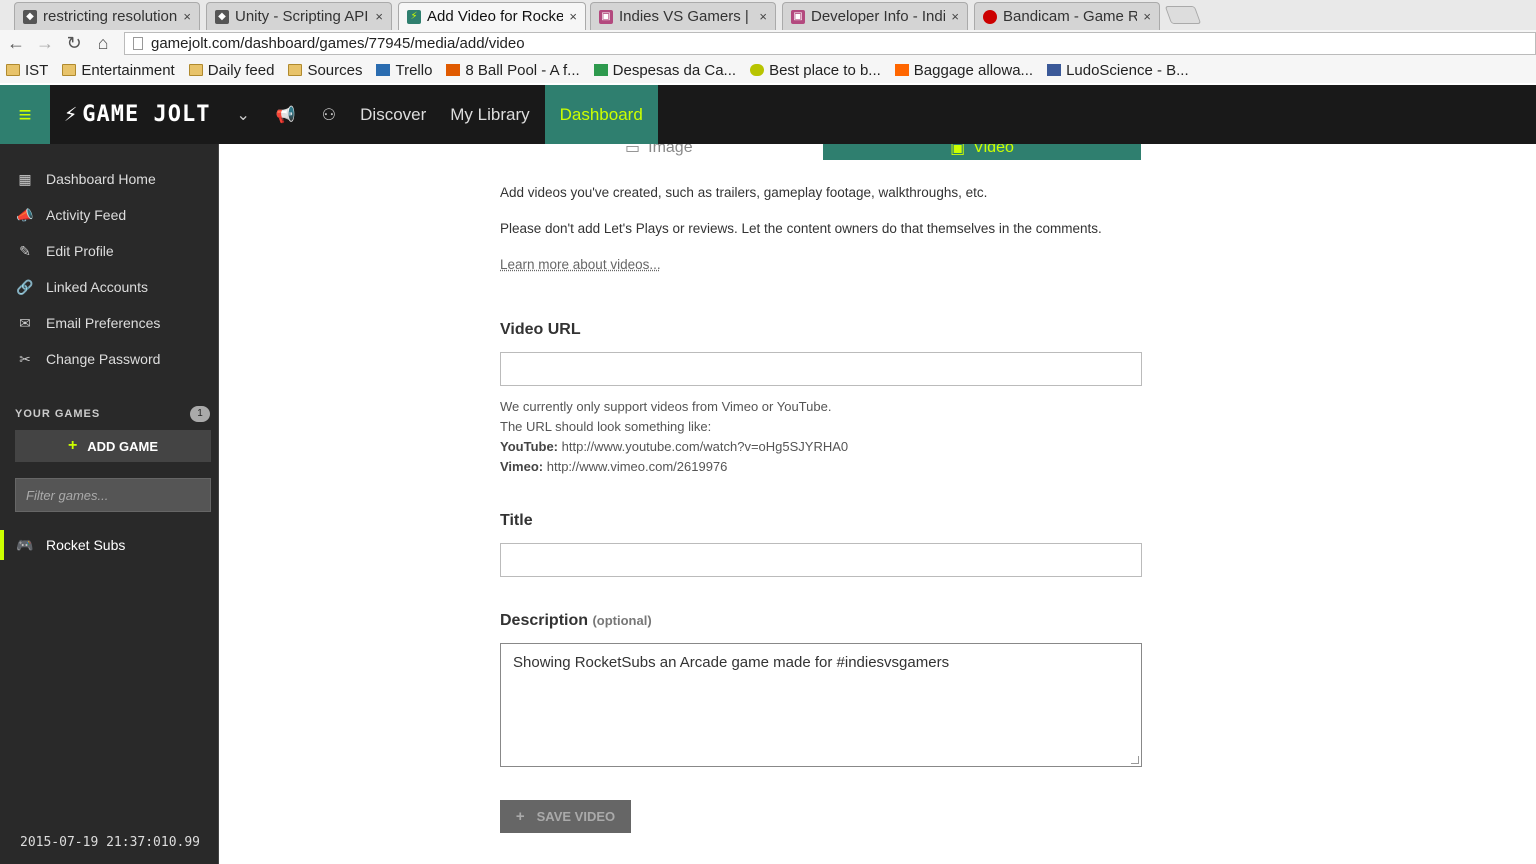 Image resolution: width=1536 pixels, height=864 pixels. I want to click on sidebar-item-dashboard-home: ▦ Dashboard Home, so click(109, 179).